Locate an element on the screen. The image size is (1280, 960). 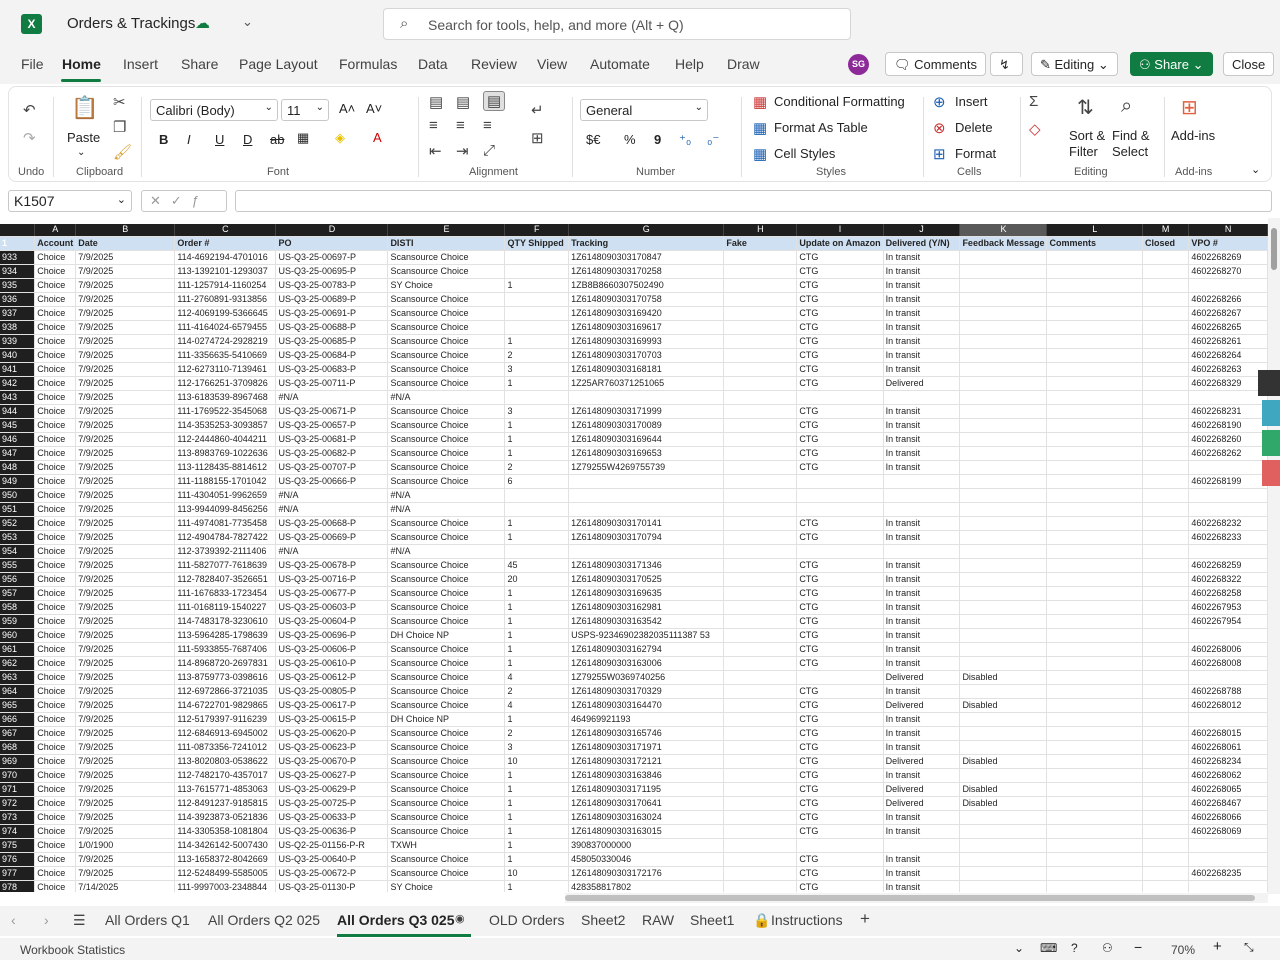
name-box: K1507 ⌄ is located at coordinates (70, 201).